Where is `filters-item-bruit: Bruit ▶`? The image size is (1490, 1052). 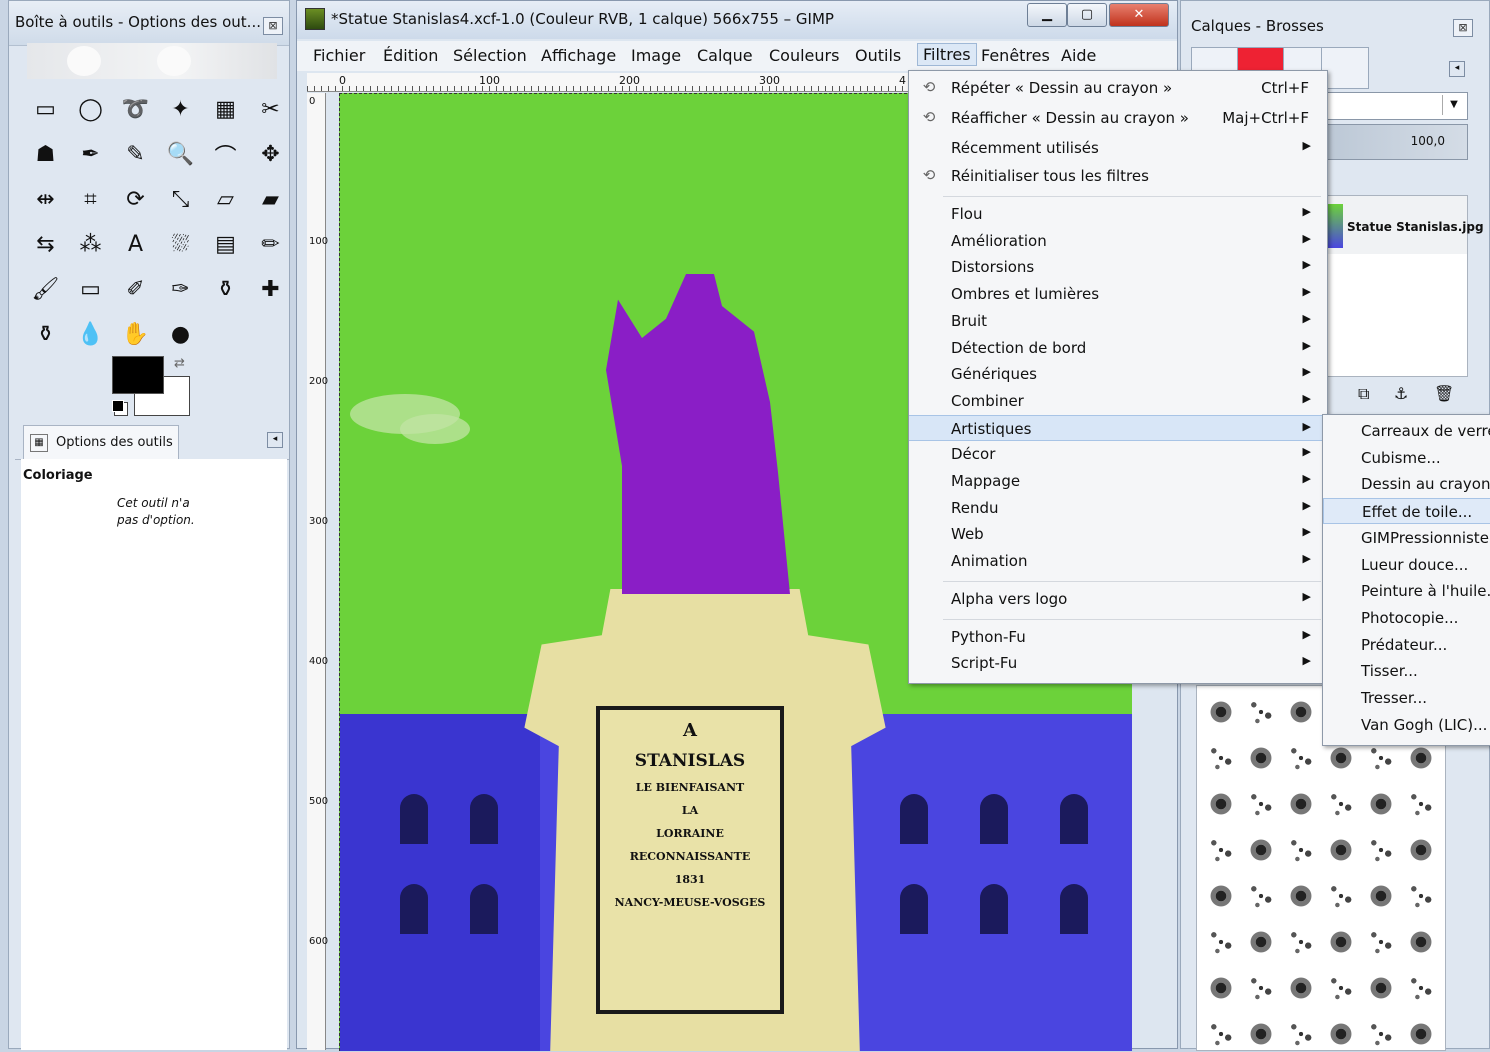
filters-item-bruit: Bruit ▶ is located at coordinates (1117, 321).